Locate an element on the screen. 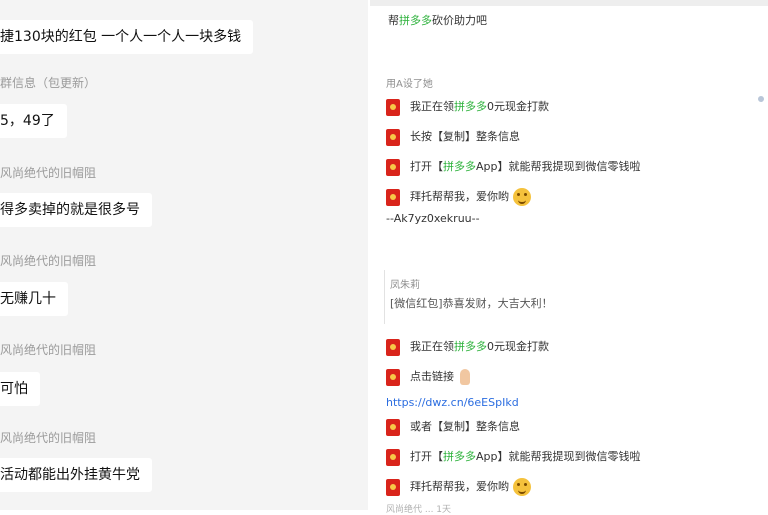  message-line: 或者【复制】整条信息 is located at coordinates (453, 427).